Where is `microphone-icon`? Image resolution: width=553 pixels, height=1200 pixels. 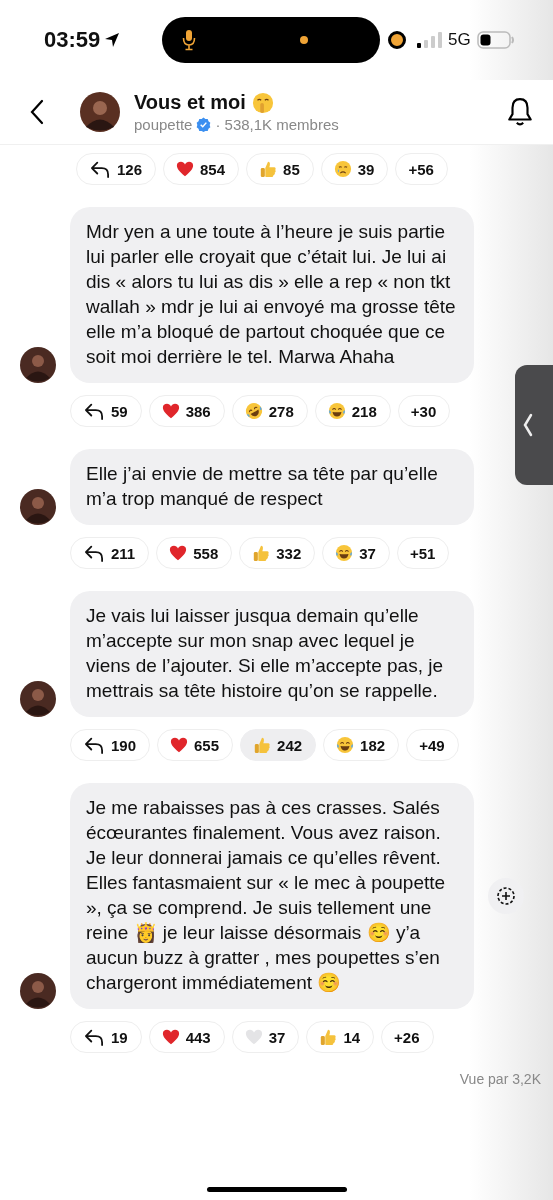
microphone-icon is located at coordinates (189, 40).